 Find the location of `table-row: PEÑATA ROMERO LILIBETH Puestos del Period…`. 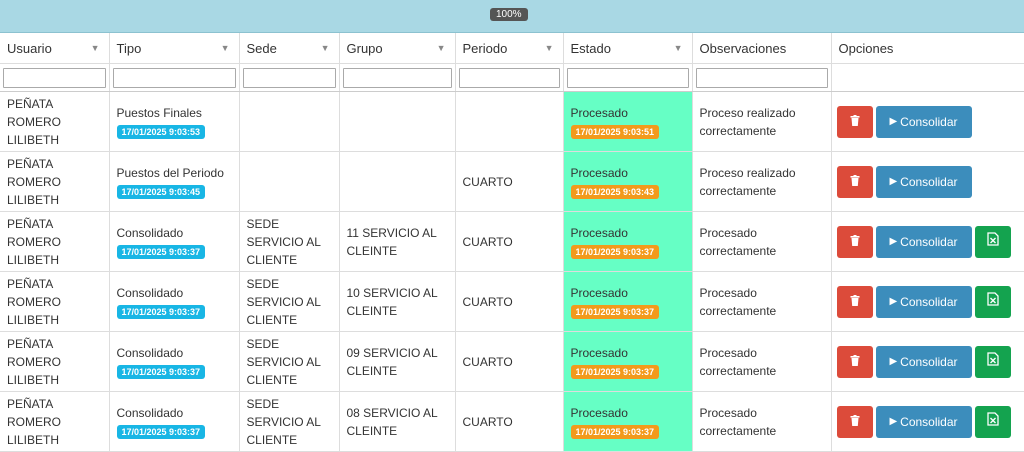

table-row: PEÑATA ROMERO LILIBETH Puestos del Period… is located at coordinates (512, 181).